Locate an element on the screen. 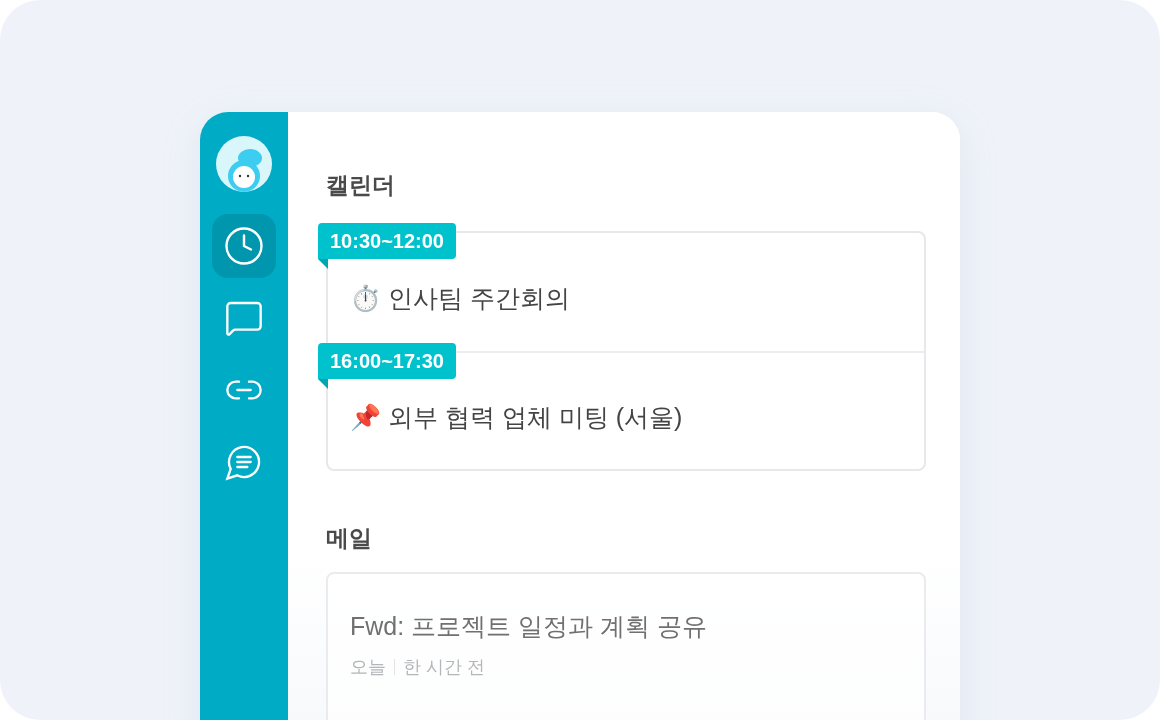  section-title: 캘린더 is located at coordinates (361, 185).